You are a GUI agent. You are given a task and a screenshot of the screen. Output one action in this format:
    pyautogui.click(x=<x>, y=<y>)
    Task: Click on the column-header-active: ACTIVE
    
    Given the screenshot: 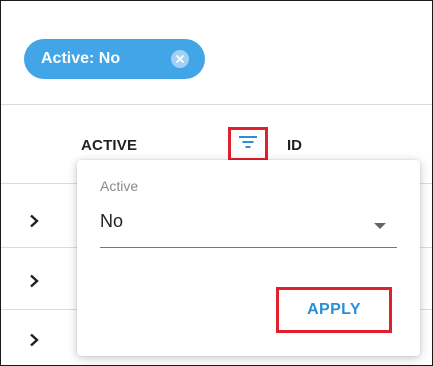 What is the action you would take?
    pyautogui.click(x=109, y=145)
    